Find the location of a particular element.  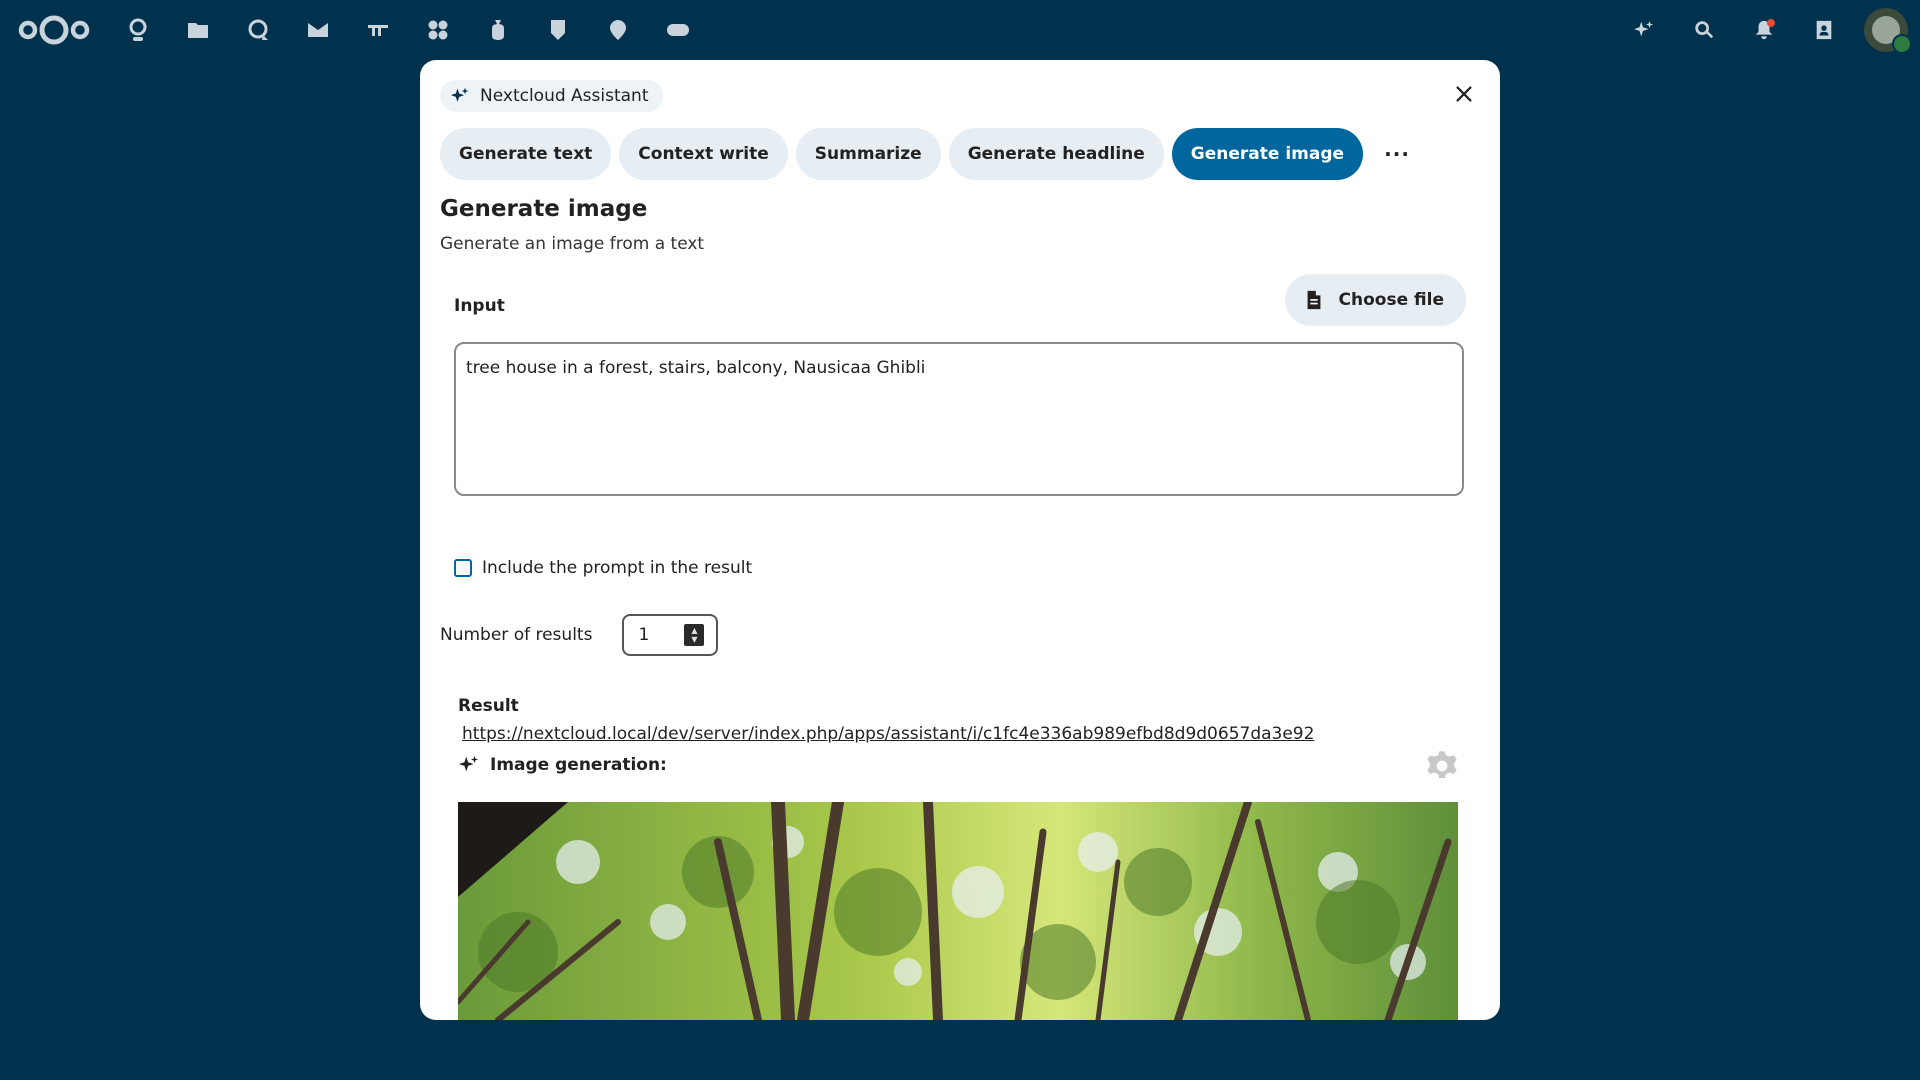

spinner-down-icon: ▼ is located at coordinates (694, 639).